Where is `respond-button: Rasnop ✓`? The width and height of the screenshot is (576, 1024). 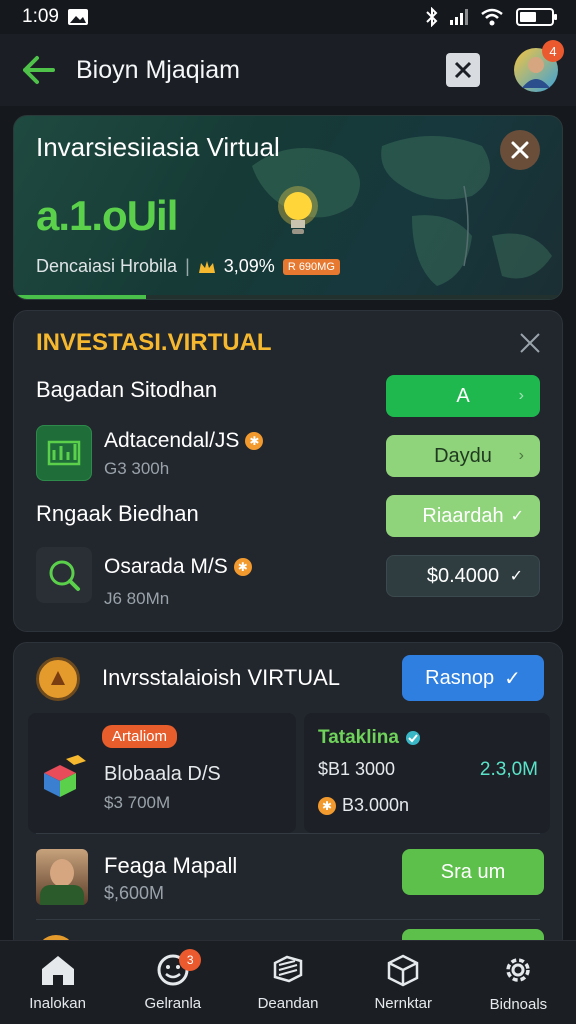 respond-button: Rasnop ✓ is located at coordinates (473, 678).